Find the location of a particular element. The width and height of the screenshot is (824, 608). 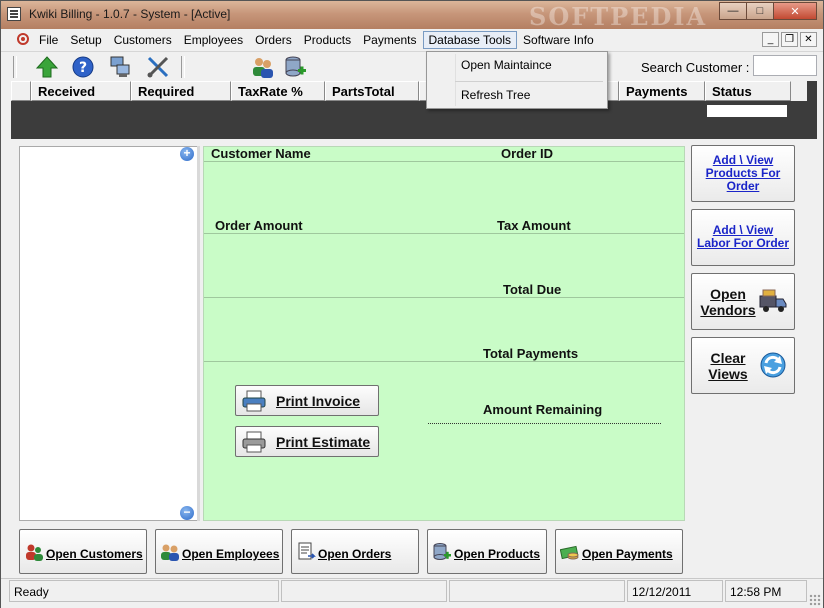

add-view-products-button: Add \ View Products For Order is located at coordinates (743, 173).